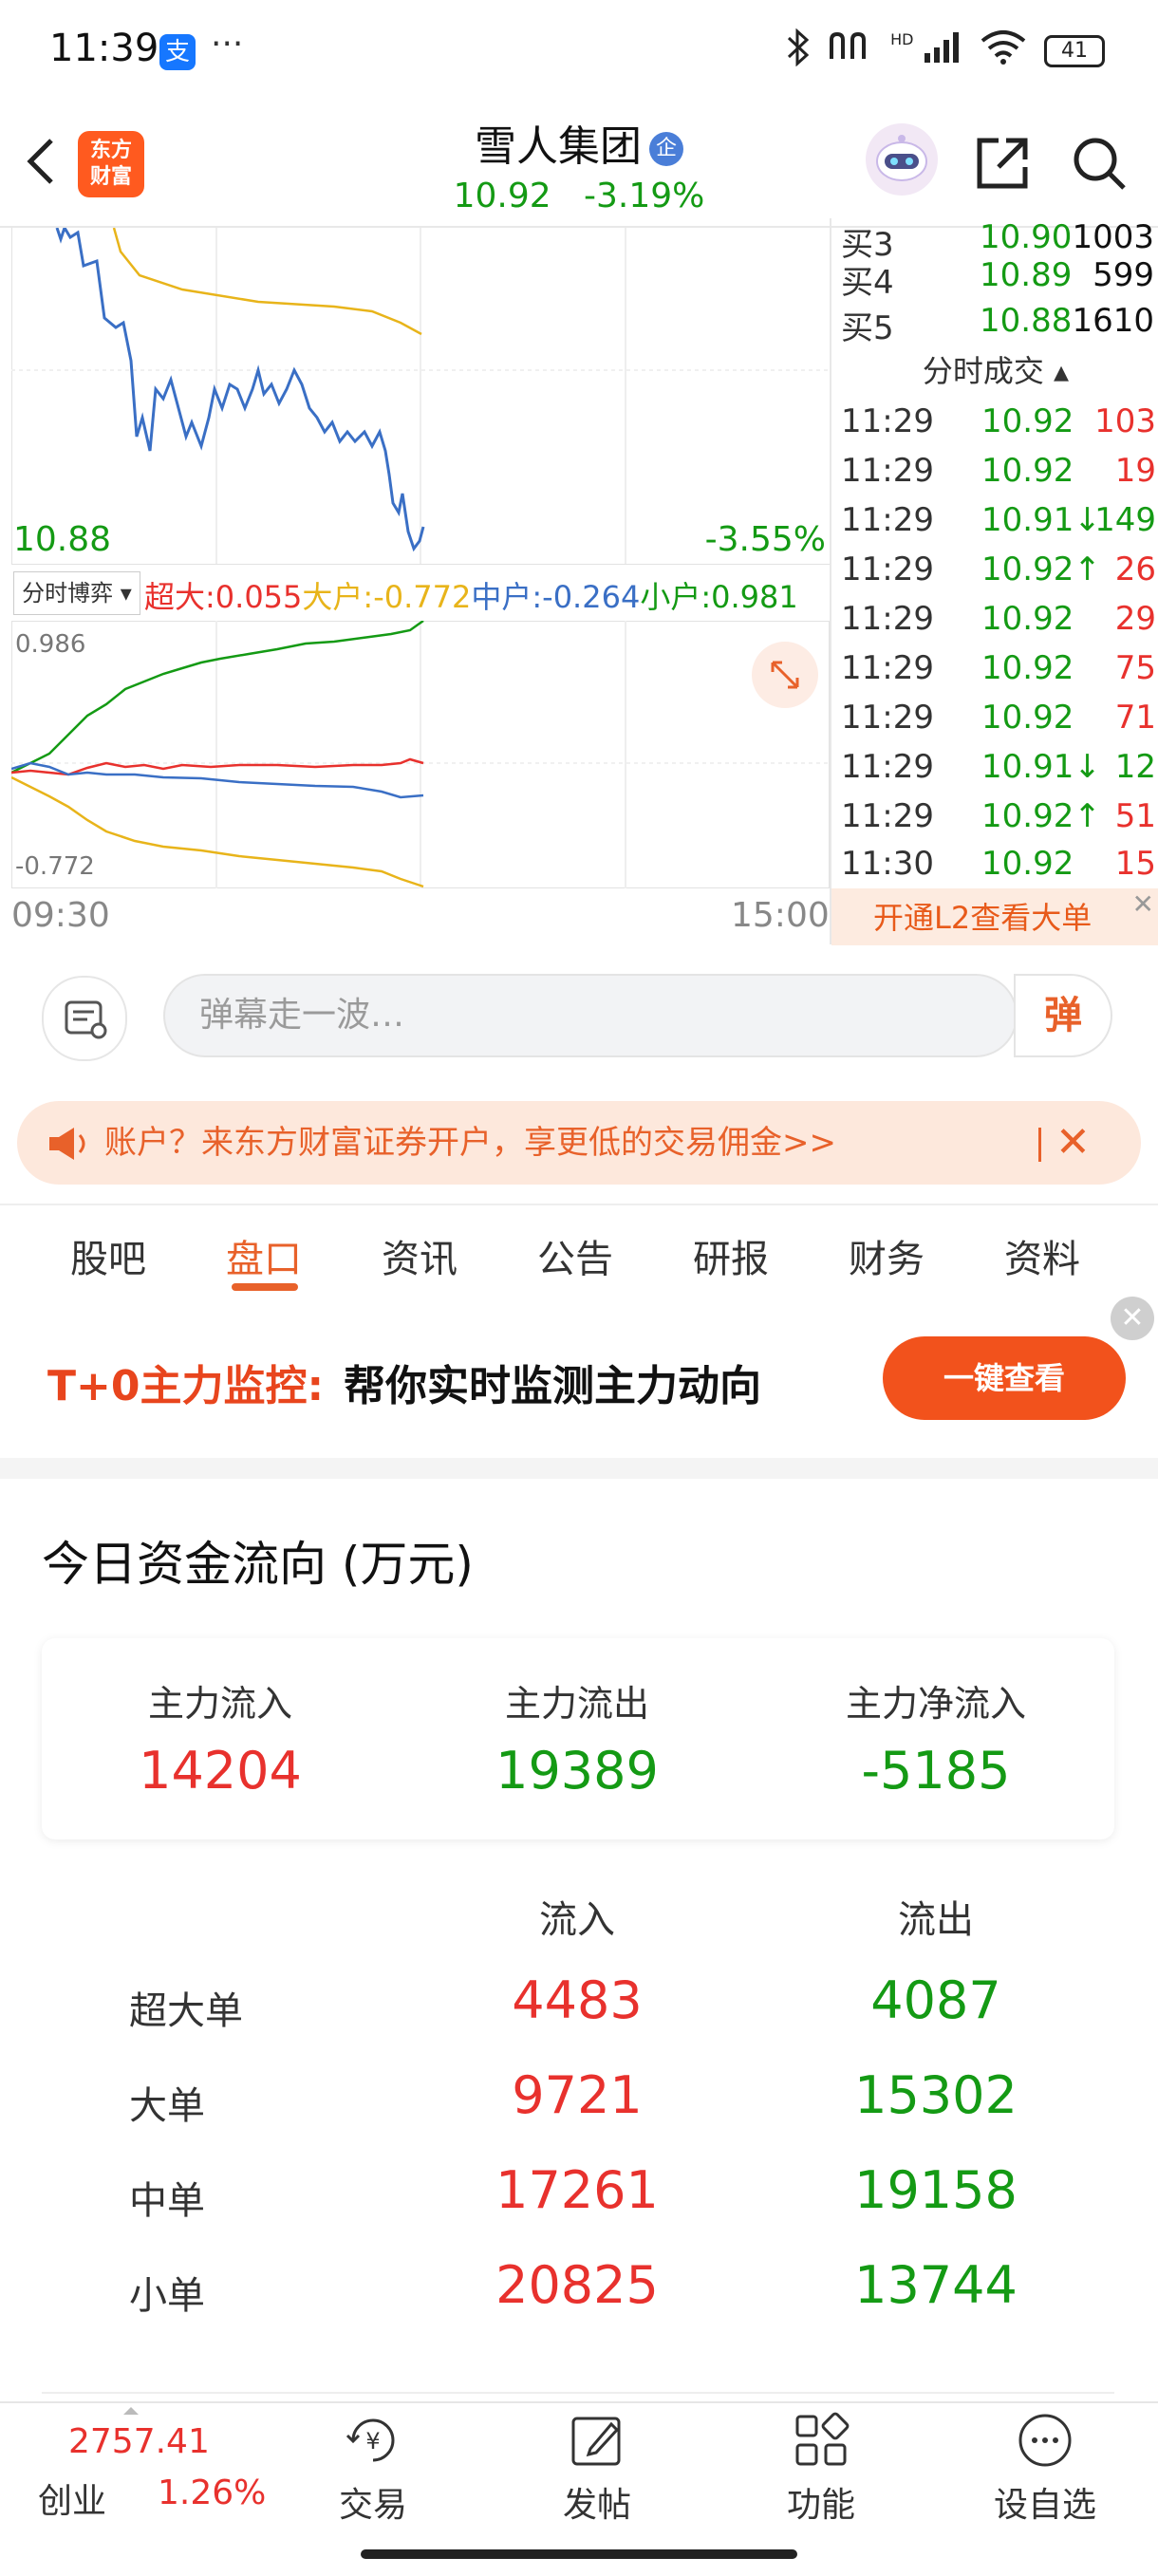 The width and height of the screenshot is (1158, 2576). I want to click on more-notifications-icon: ···, so click(227, 44).